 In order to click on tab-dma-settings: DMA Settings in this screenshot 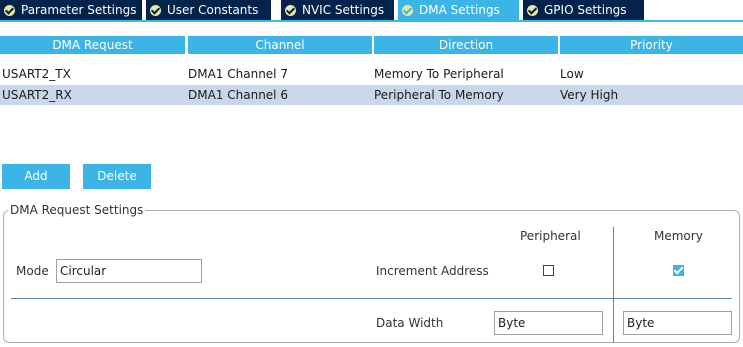, I will do `click(458, 10)`.